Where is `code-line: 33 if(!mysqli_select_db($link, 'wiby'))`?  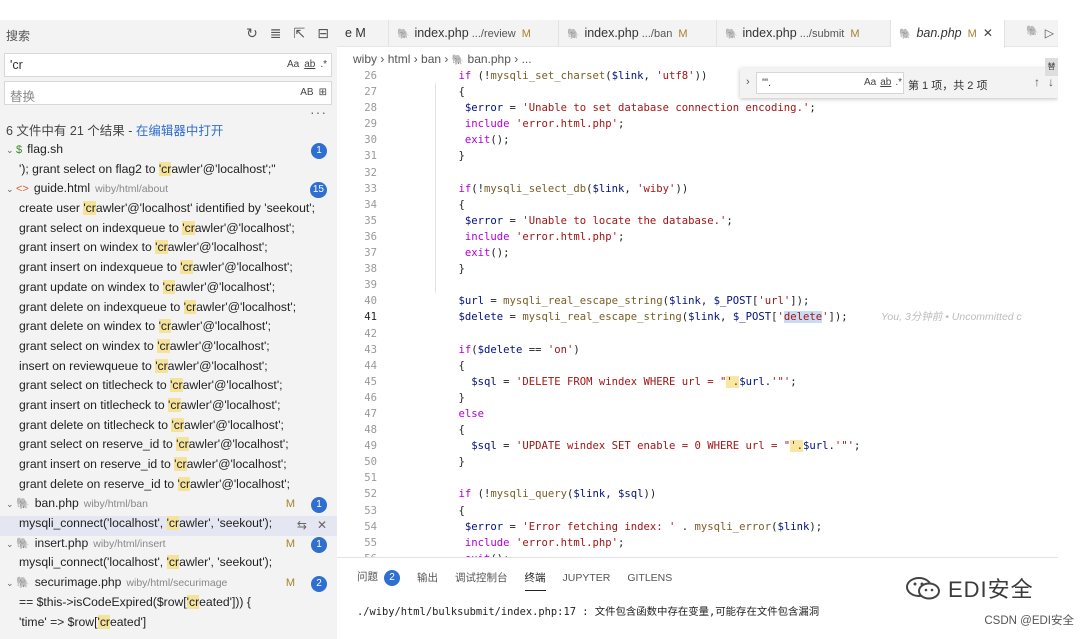 code-line: 33 if(!mysqli_select_db($link, 'wiby')) is located at coordinates (697, 189).